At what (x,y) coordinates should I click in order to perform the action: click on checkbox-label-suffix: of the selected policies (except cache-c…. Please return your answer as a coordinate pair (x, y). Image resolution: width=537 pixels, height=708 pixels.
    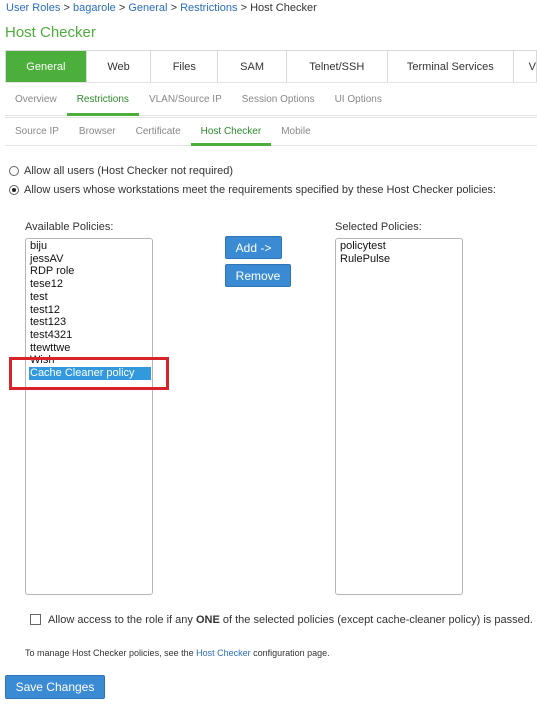
    Looking at the image, I should click on (376, 620).